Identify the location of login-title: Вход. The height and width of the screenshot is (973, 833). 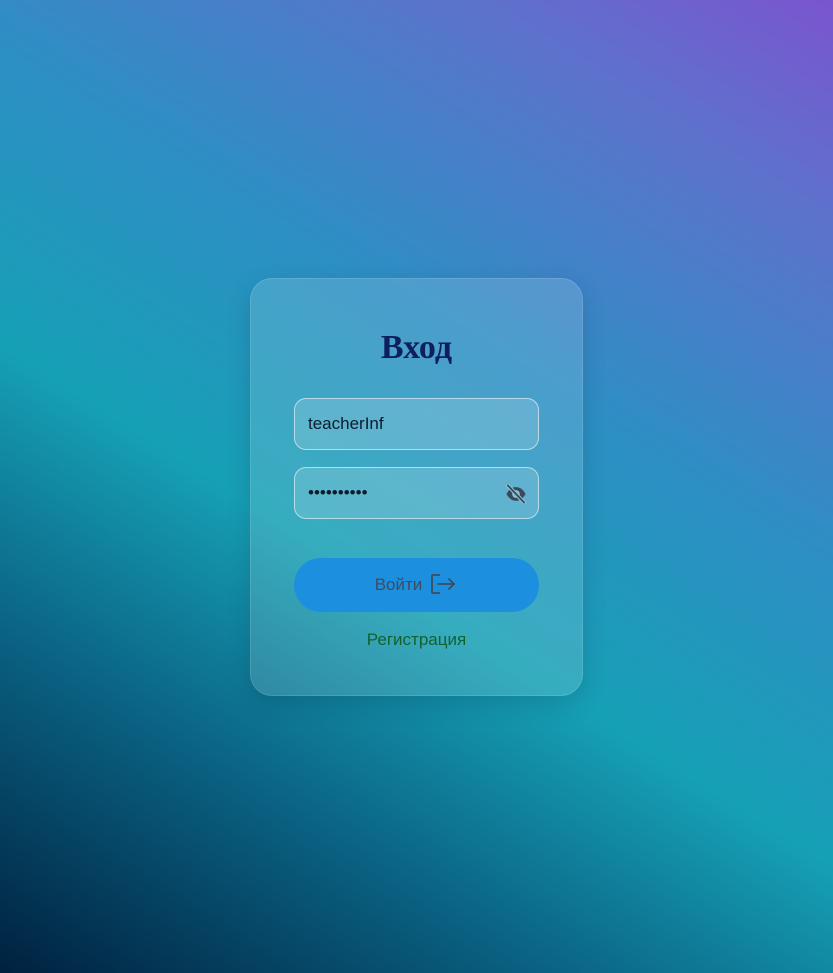
(416, 347).